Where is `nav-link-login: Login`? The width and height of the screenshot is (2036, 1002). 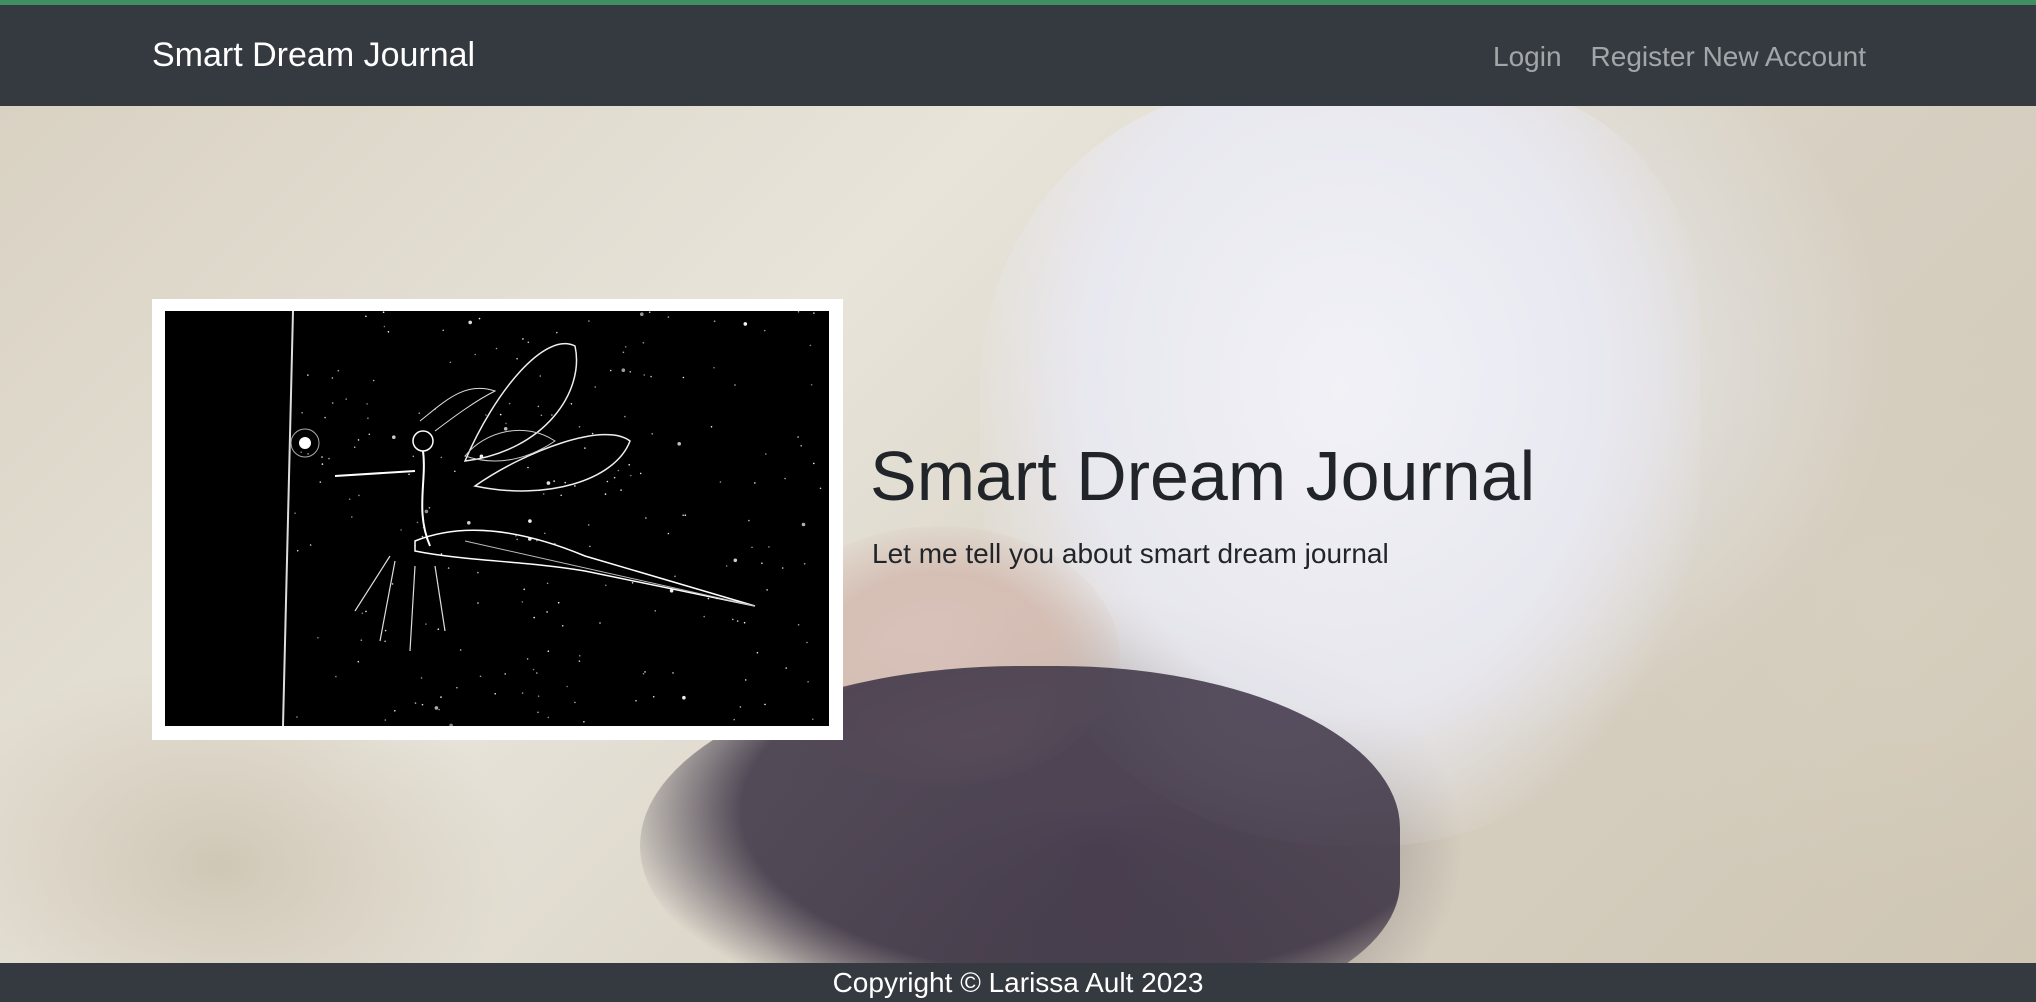
nav-link-login: Login is located at coordinates (1527, 57).